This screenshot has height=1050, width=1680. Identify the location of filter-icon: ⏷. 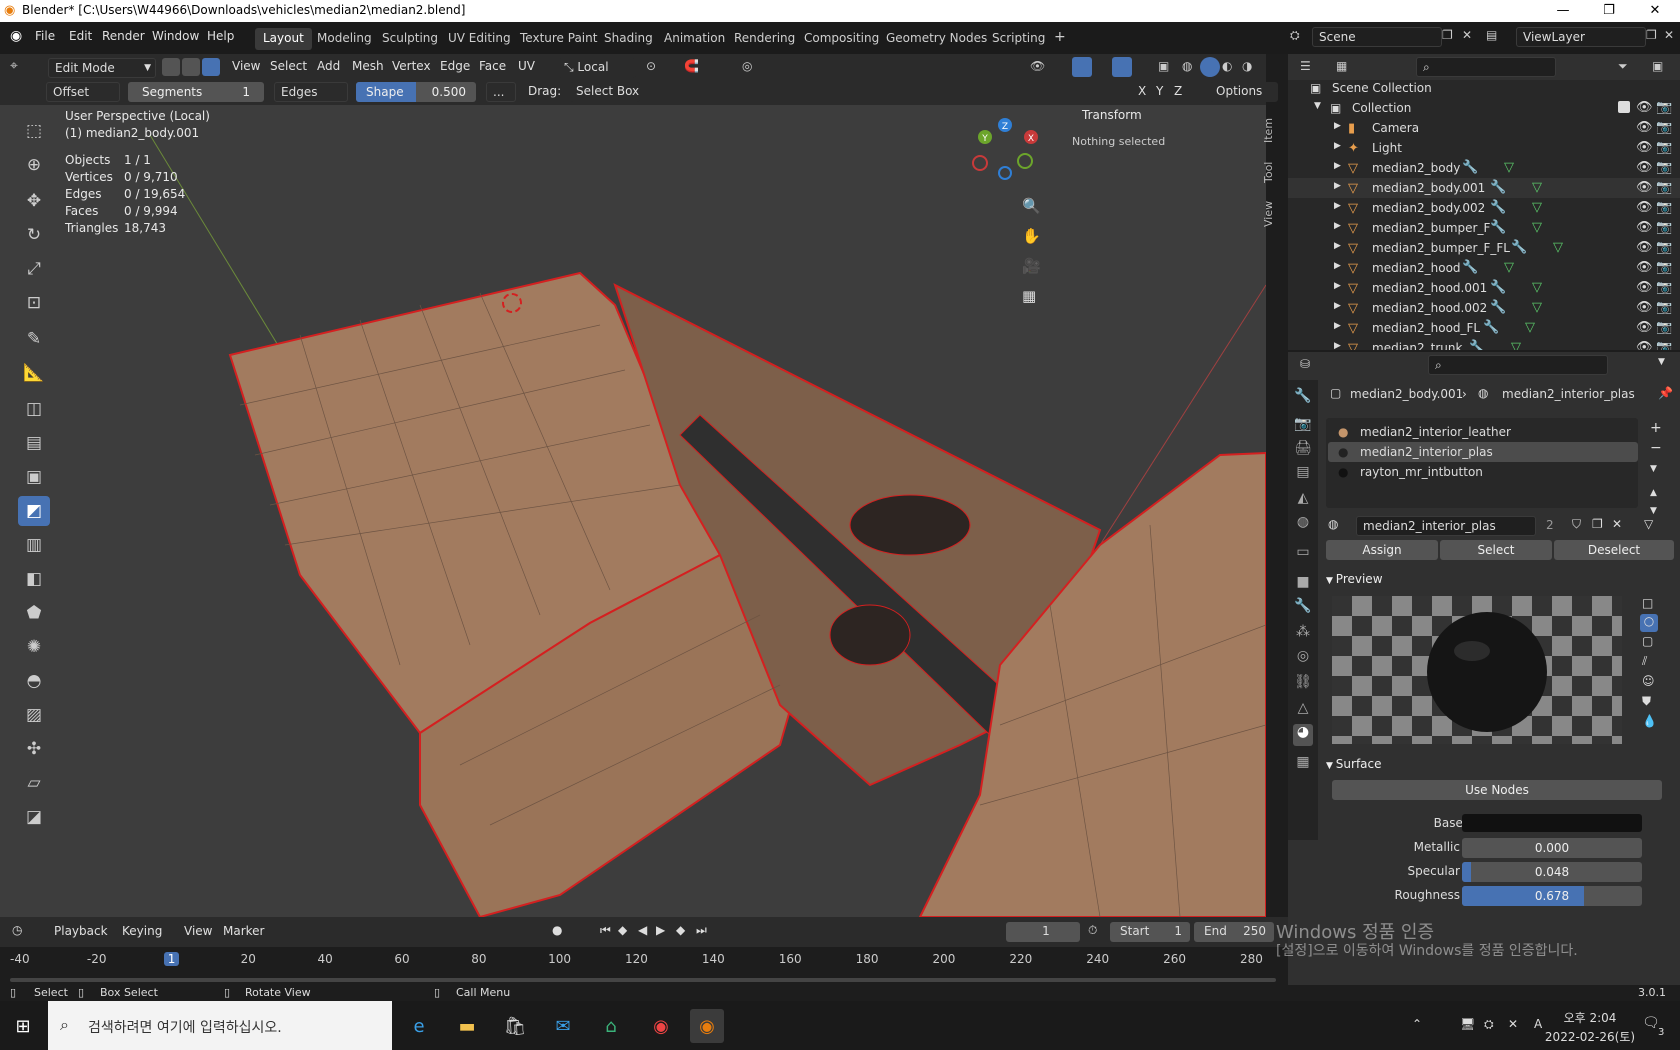
(1623, 66).